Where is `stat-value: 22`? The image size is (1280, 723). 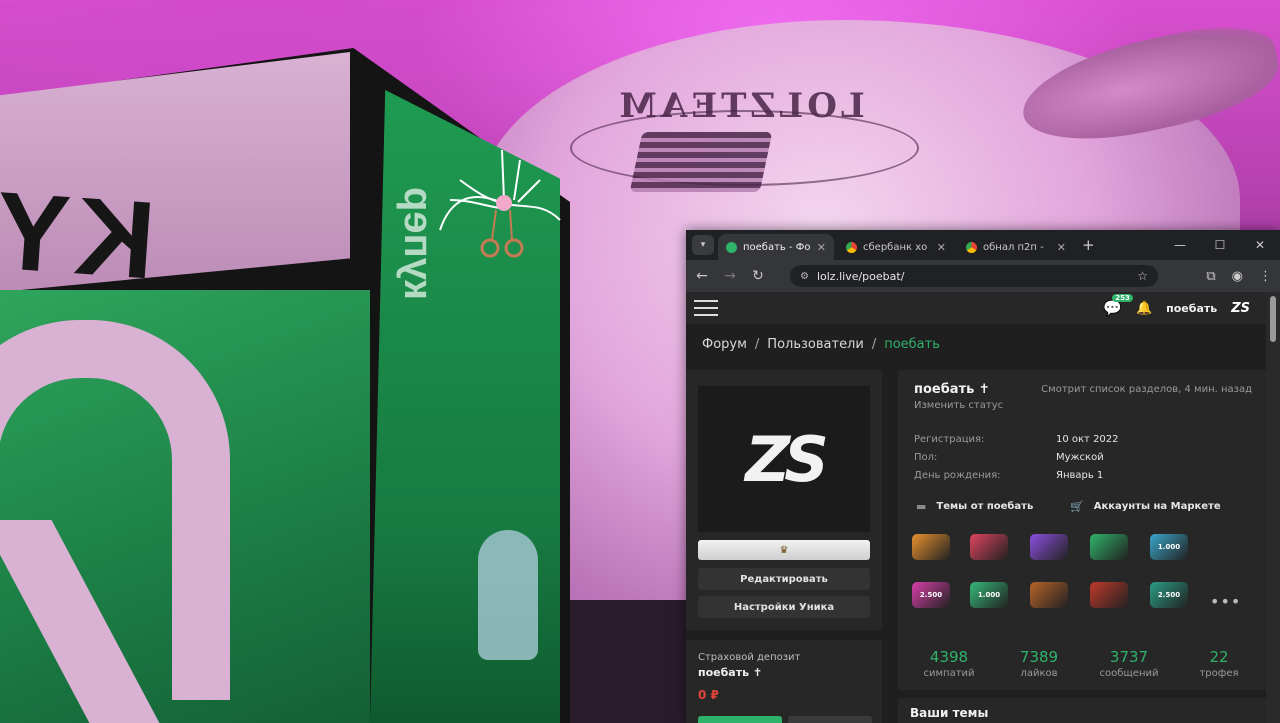 stat-value: 22 is located at coordinates (1219, 657).